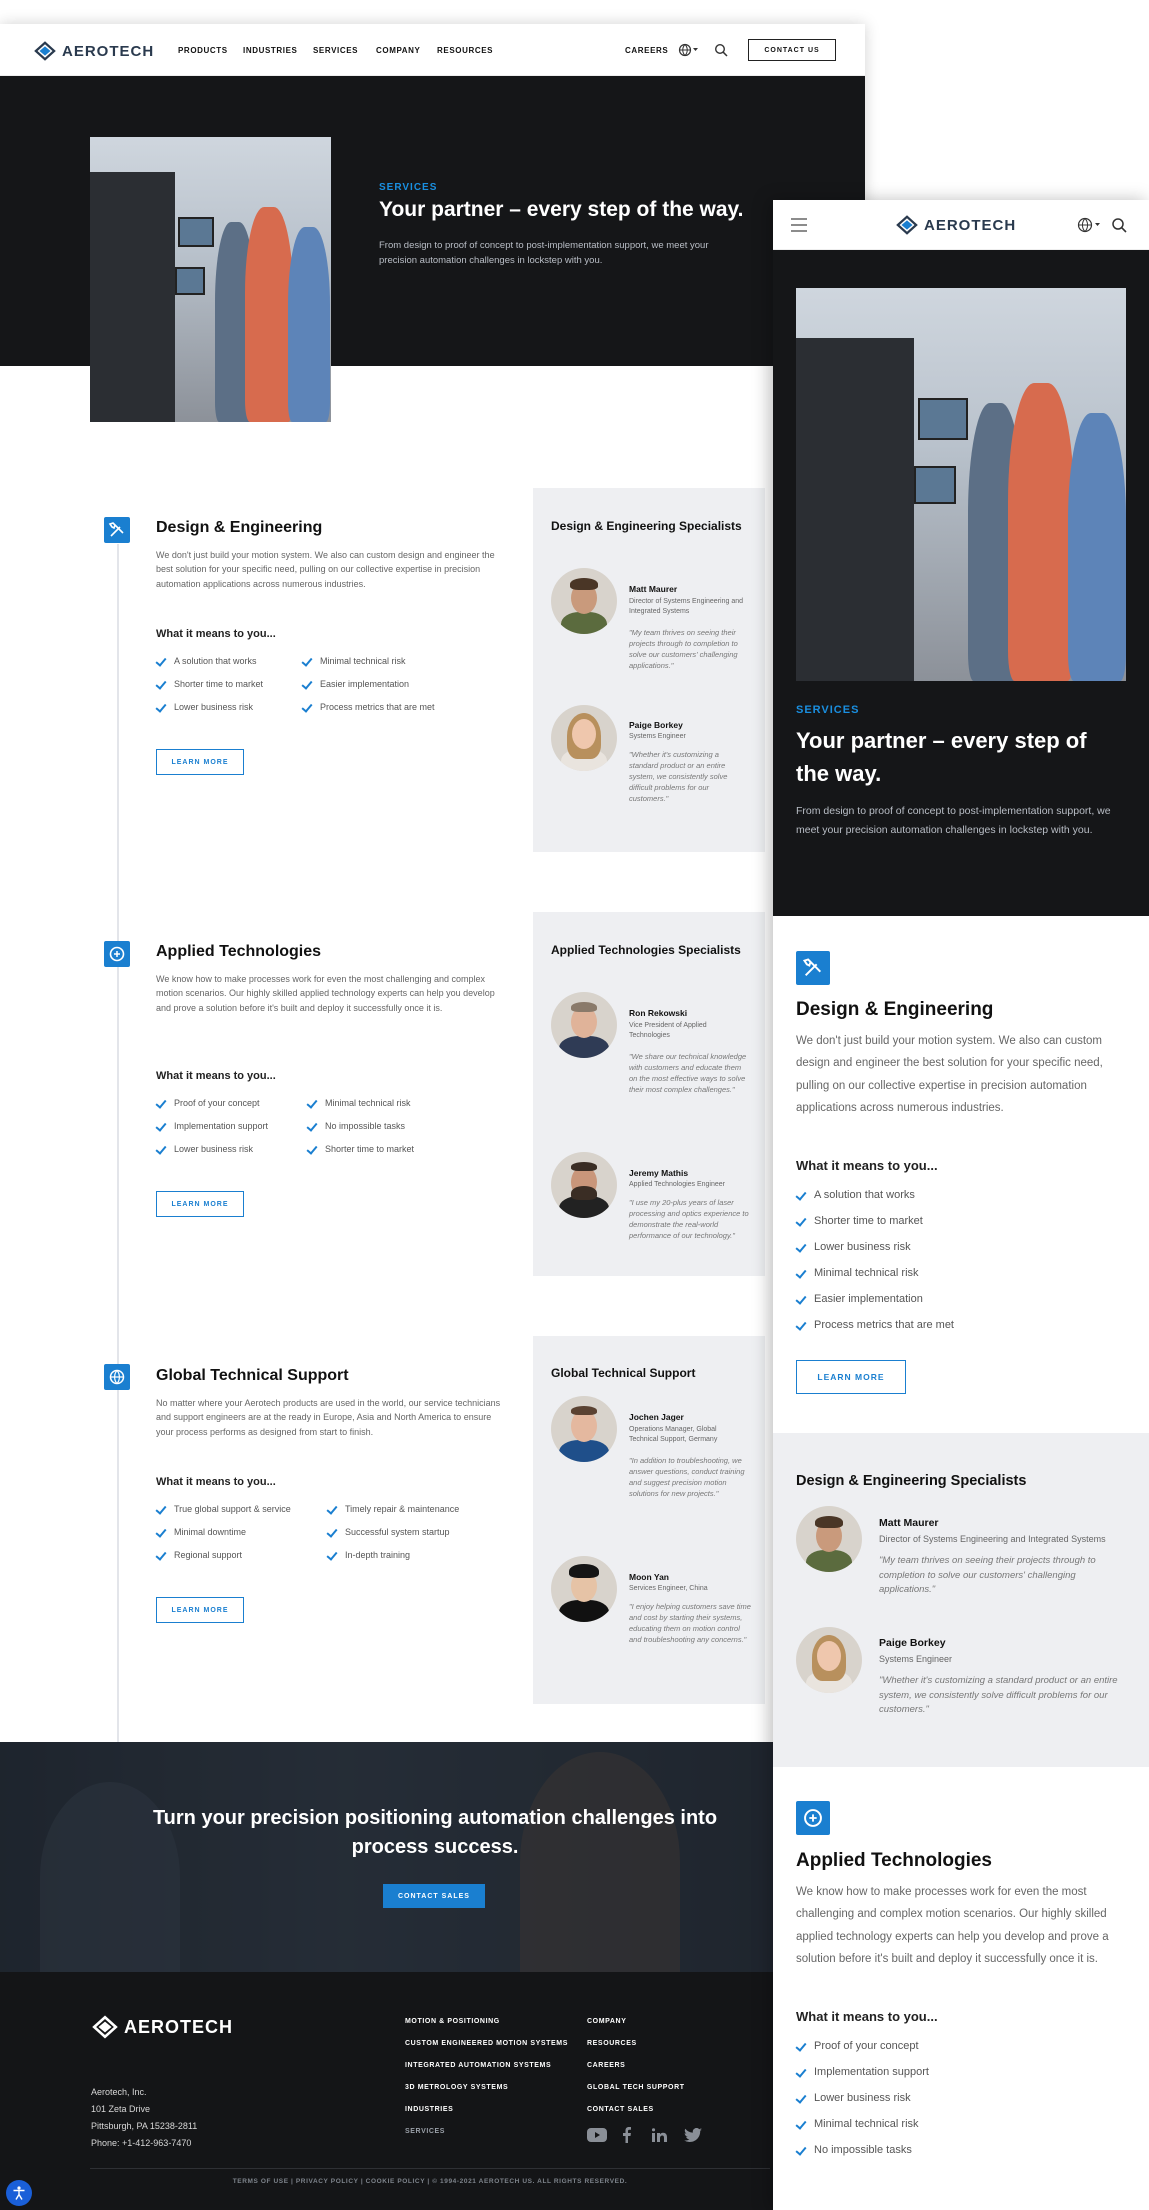 The height and width of the screenshot is (2210, 1149). Describe the element at coordinates (620, 2109) in the screenshot. I see `footer-link: CONTACT SALES` at that location.